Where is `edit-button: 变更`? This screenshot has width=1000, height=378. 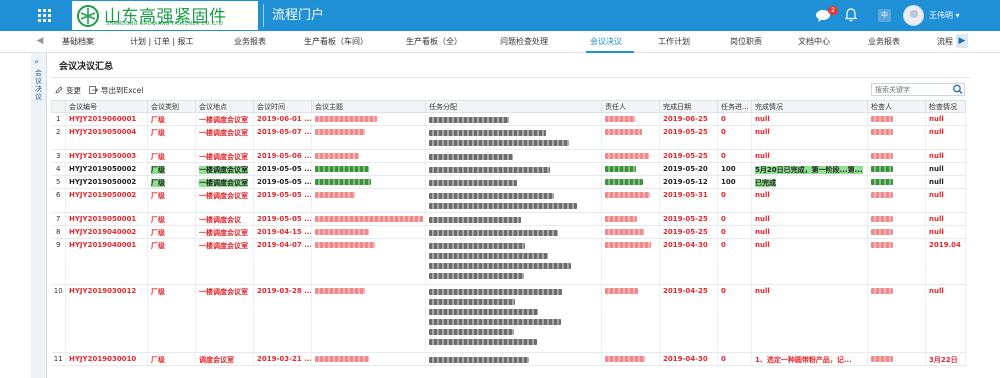
edit-button: 变更 is located at coordinates (68, 90).